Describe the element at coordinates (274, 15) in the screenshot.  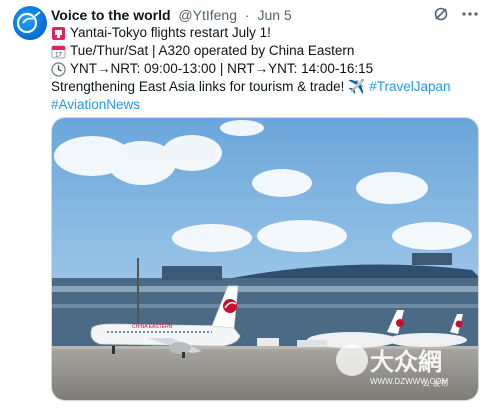
I see `tweet-date: Jun 5` at that location.